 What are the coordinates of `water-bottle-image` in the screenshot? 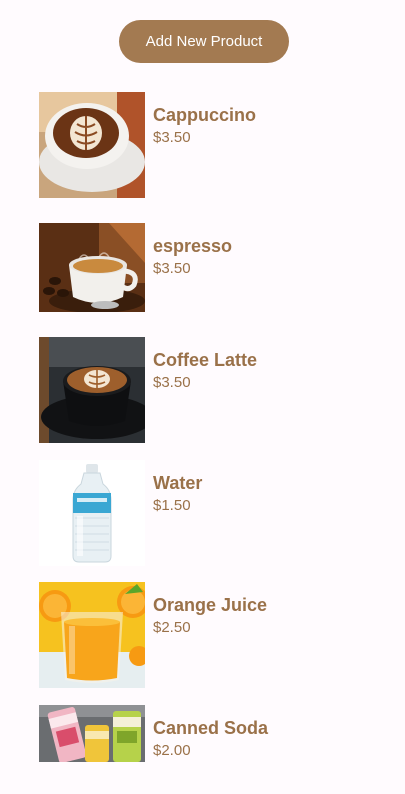 It's located at (92, 513).